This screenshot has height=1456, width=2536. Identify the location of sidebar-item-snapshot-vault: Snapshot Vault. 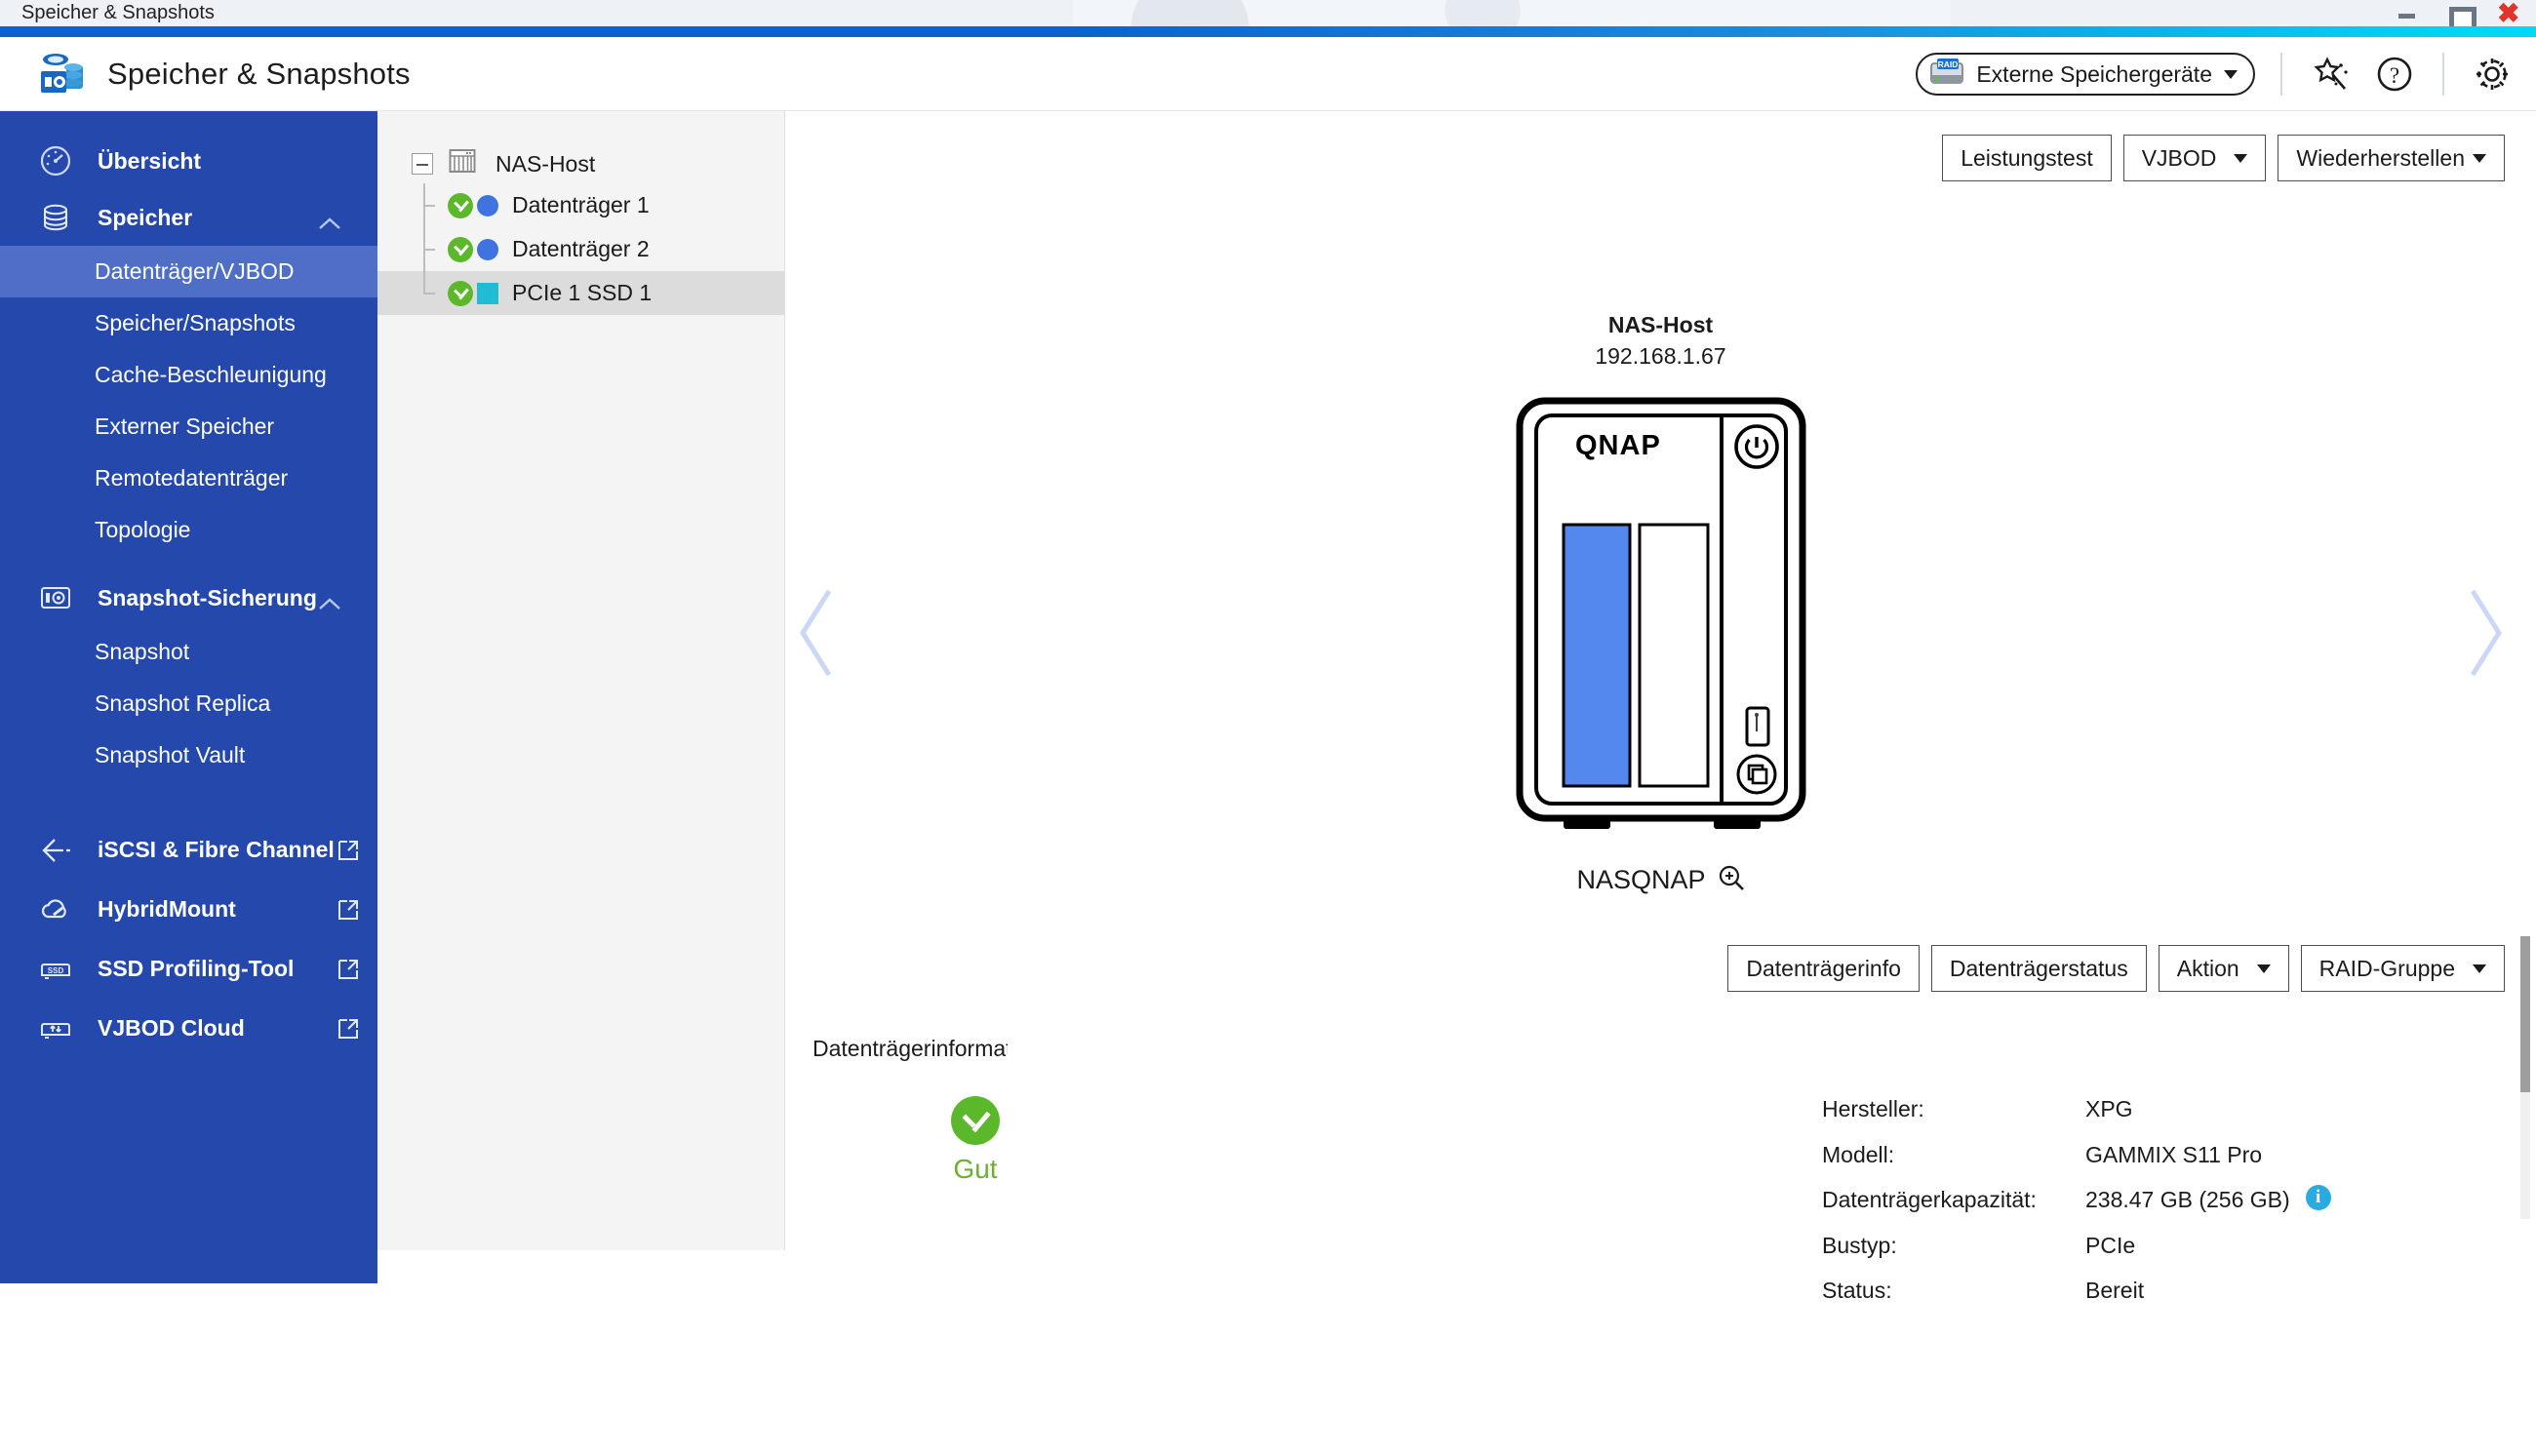
(188, 755).